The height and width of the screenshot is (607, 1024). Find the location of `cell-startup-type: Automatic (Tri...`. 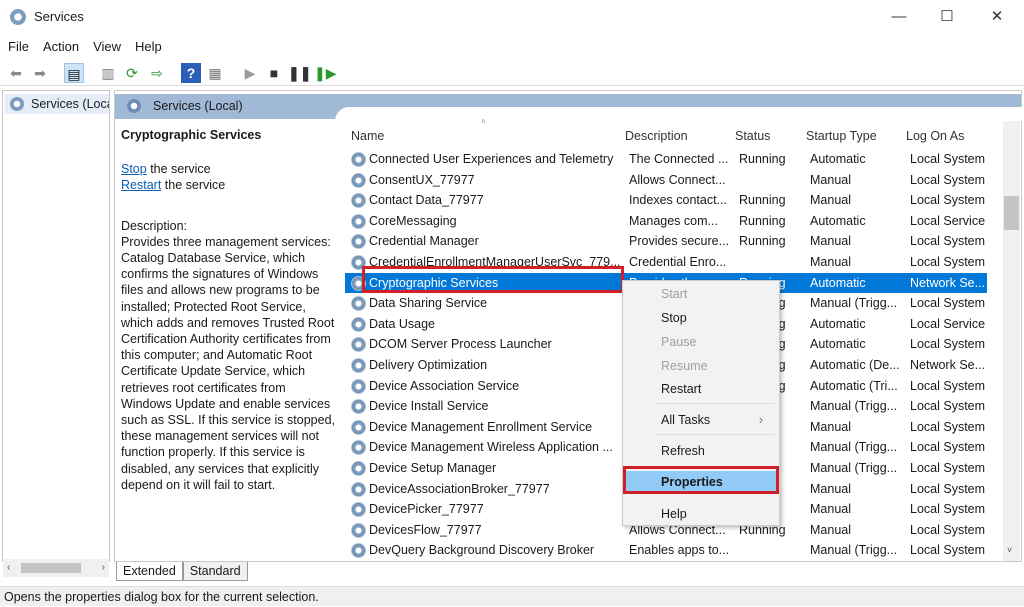

cell-startup-type: Automatic (Tri... is located at coordinates (854, 385).